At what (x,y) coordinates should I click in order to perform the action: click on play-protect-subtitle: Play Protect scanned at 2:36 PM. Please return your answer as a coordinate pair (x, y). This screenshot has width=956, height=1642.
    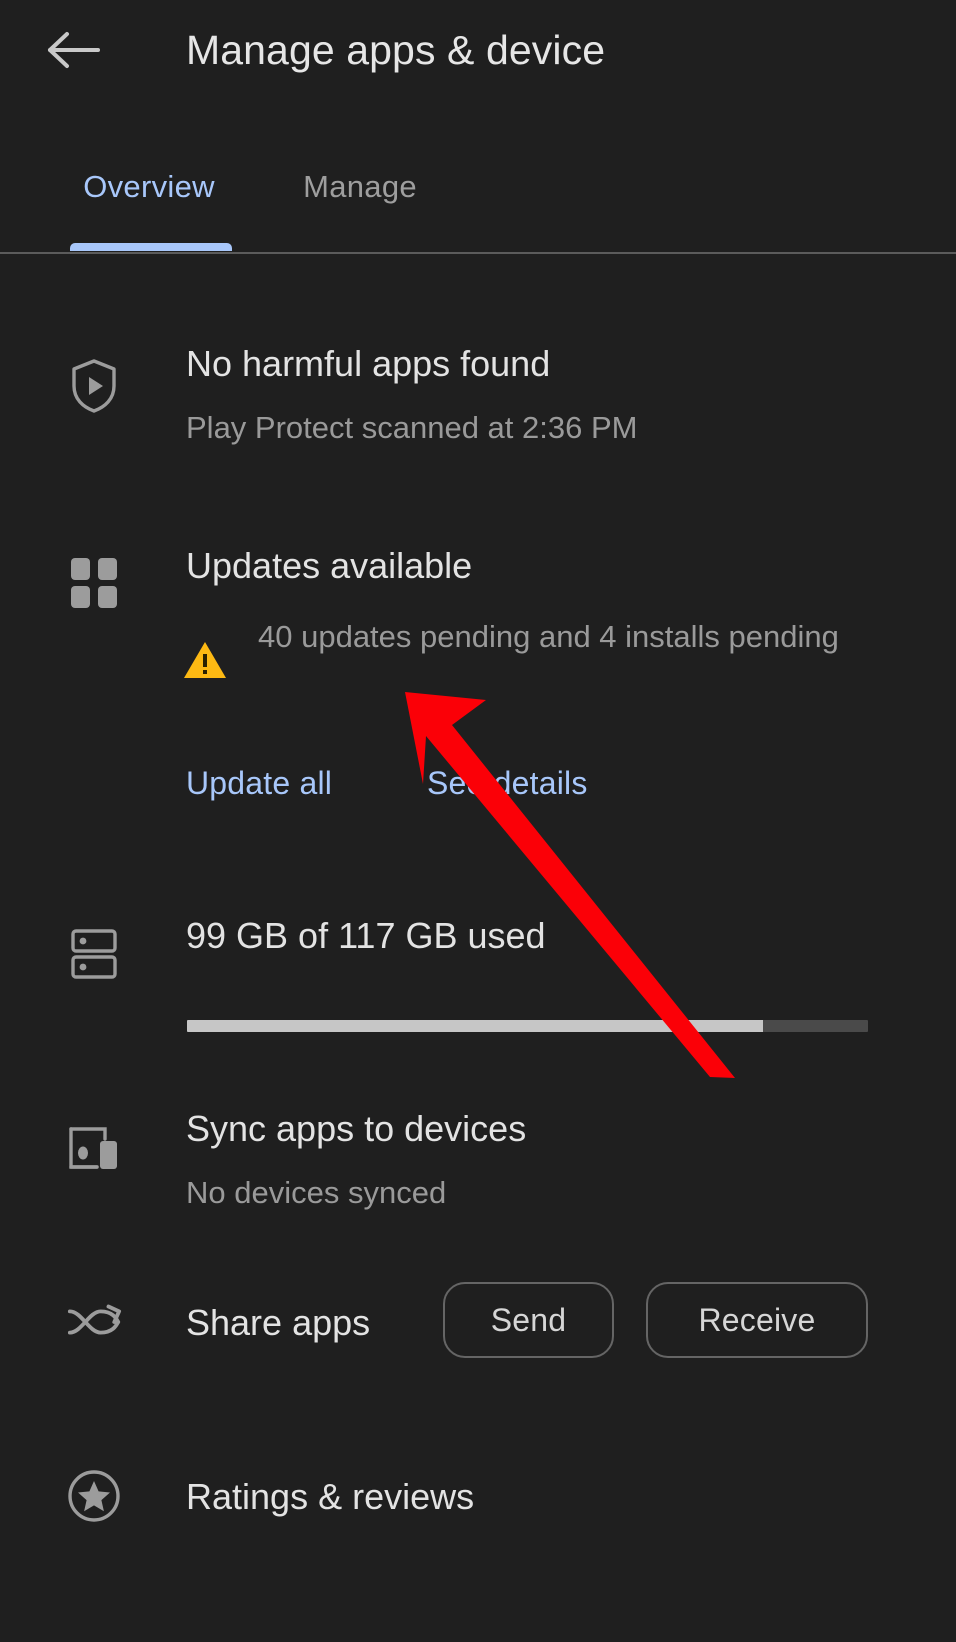
    Looking at the image, I should click on (412, 427).